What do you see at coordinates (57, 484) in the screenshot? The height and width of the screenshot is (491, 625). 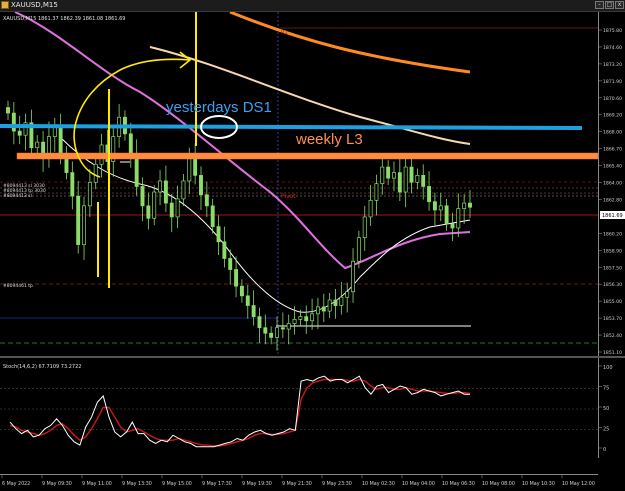 I see `time-tick-label: 9 May 09:30` at bounding box center [57, 484].